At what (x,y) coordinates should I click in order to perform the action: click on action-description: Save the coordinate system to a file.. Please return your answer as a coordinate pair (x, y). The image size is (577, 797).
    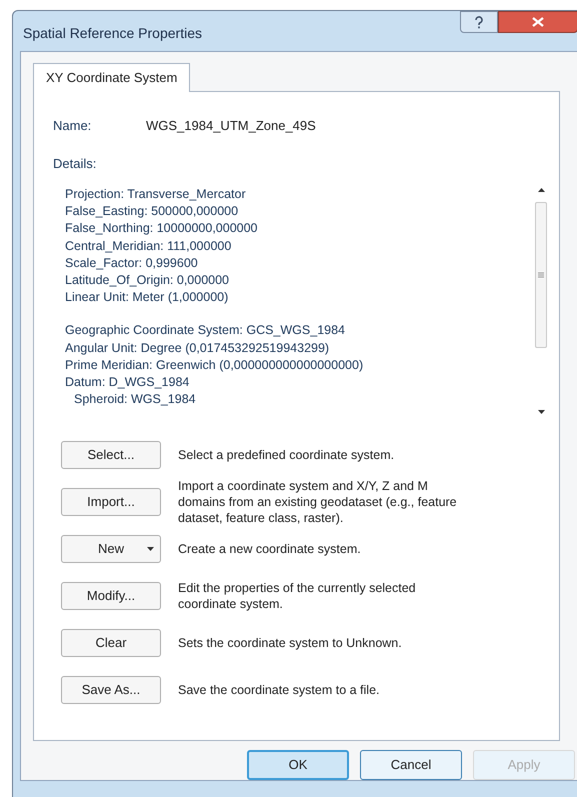
    Looking at the image, I should click on (279, 690).